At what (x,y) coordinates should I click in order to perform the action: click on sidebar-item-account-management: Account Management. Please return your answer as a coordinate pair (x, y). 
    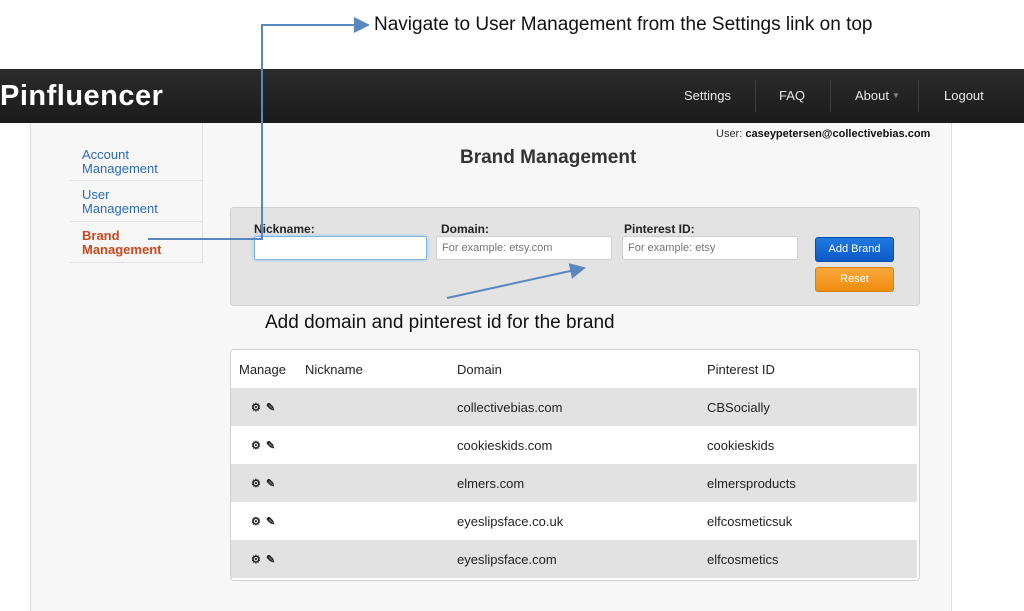
    Looking at the image, I should click on (132, 162).